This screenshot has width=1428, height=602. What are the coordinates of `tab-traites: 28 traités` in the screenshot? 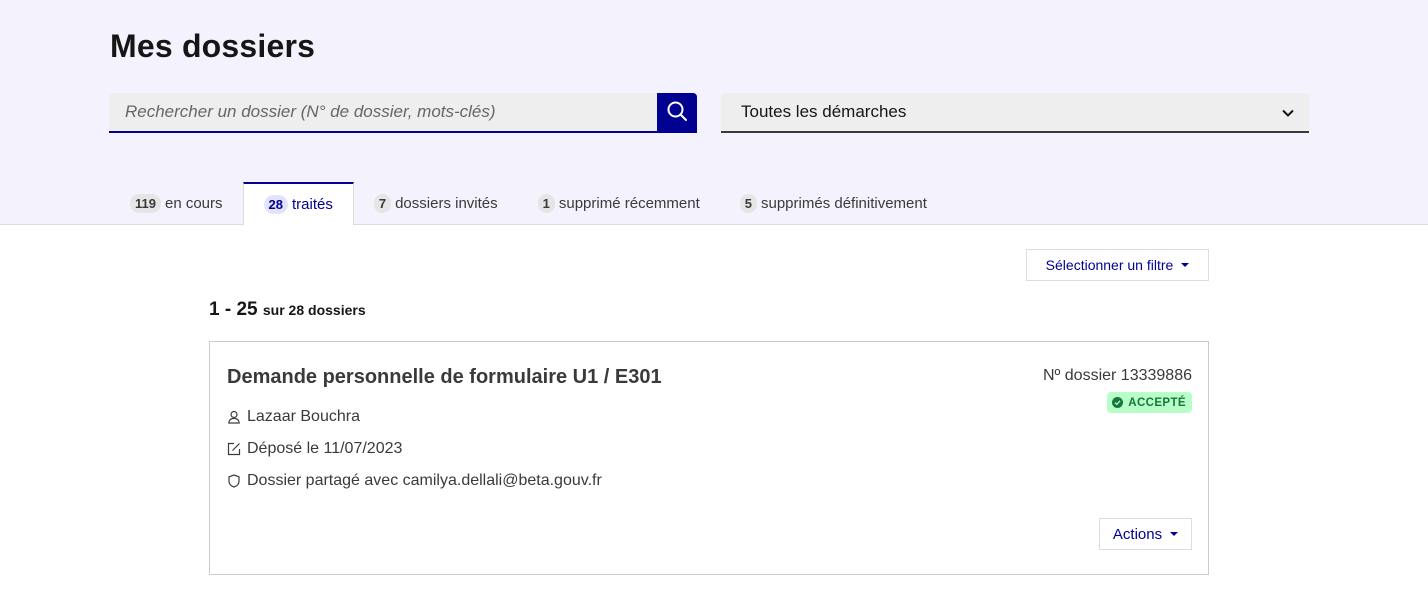 It's located at (298, 204).